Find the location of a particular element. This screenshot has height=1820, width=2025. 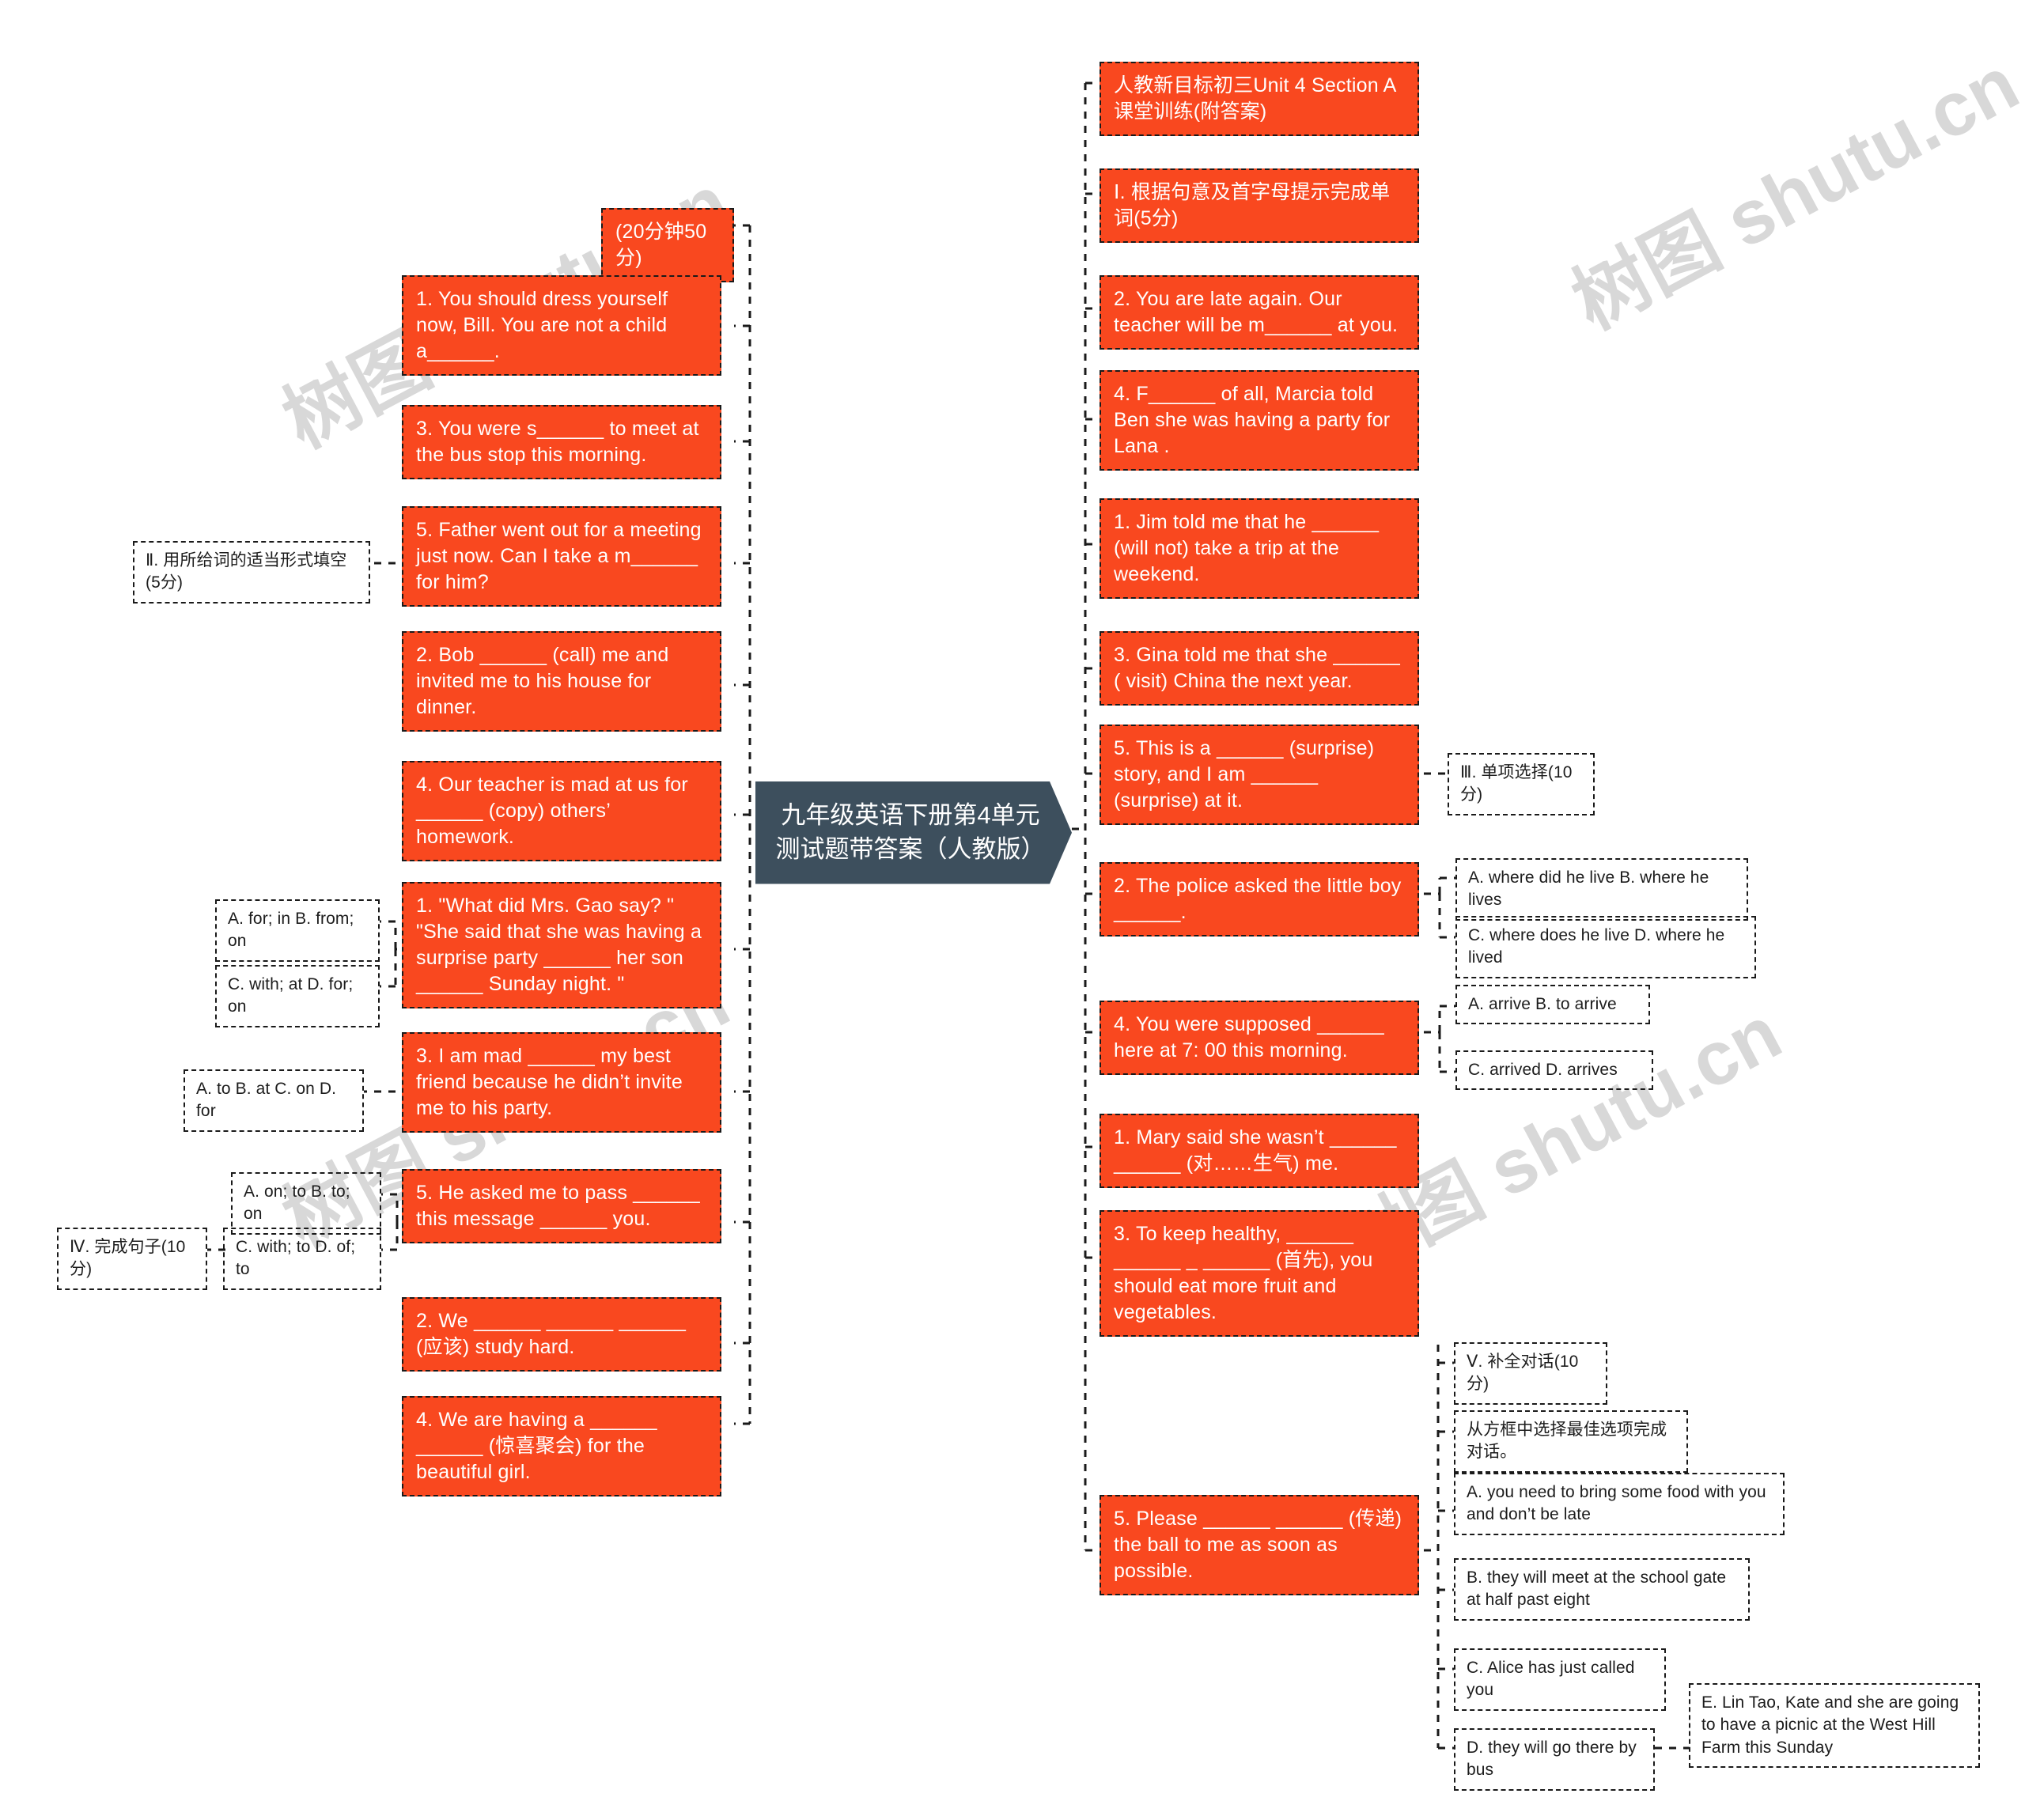

tag-options-ab-for-in: A. for; in B. from; on is located at coordinates (297, 931).